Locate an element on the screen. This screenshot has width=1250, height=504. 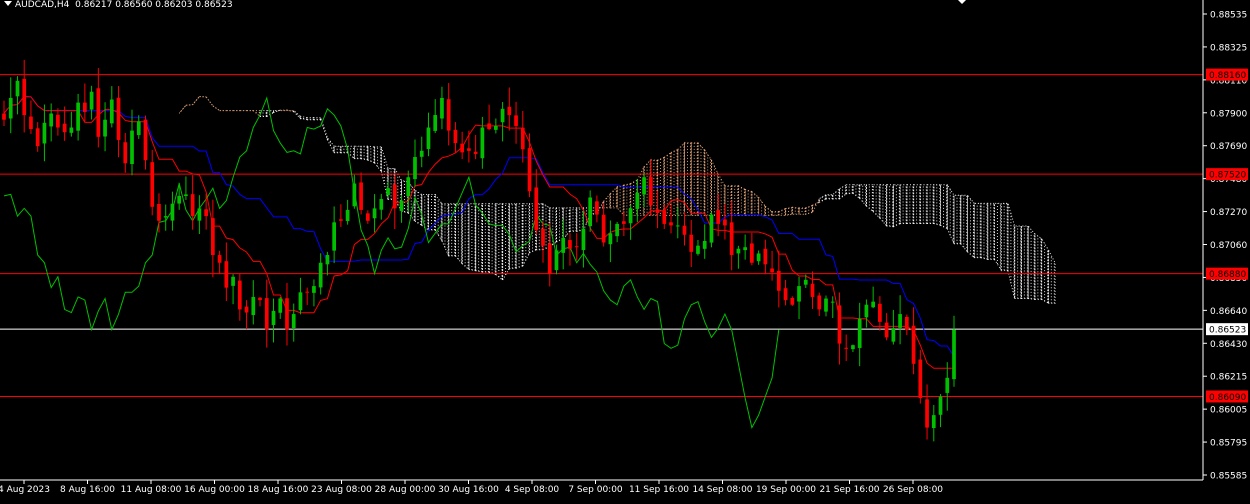
candle is located at coordinates (712, 230).